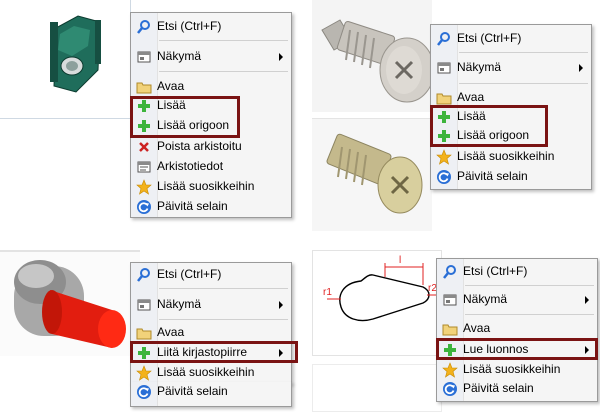 The height and width of the screenshot is (412, 600). What do you see at coordinates (190, 166) in the screenshot?
I see `menu-item-label: Arkistotiedot` at bounding box center [190, 166].